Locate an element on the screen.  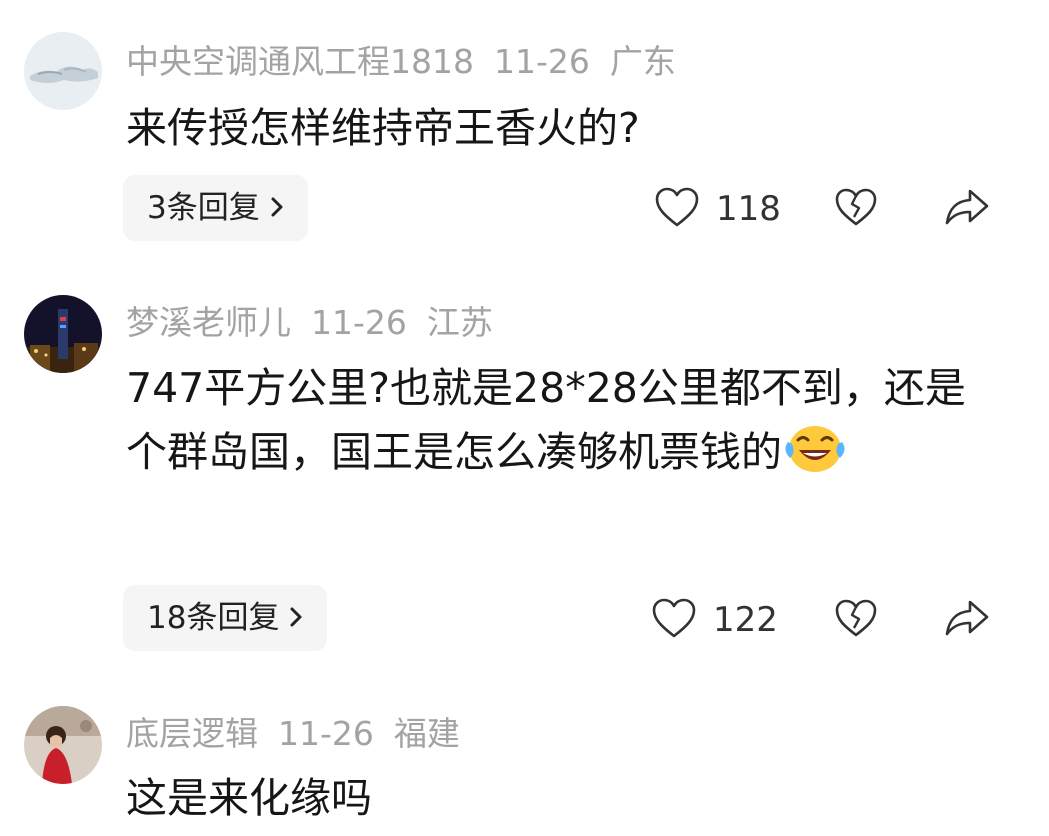
like-button: 118 is located at coordinates (717, 209).